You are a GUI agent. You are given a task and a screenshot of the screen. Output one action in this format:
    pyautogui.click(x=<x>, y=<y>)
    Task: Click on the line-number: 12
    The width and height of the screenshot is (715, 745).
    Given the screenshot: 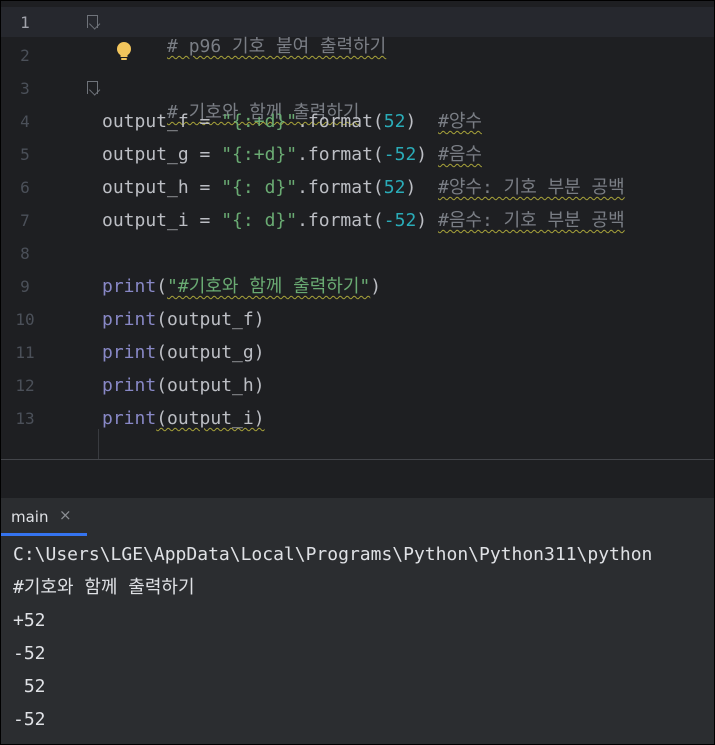 What is the action you would take?
    pyautogui.click(x=25, y=385)
    